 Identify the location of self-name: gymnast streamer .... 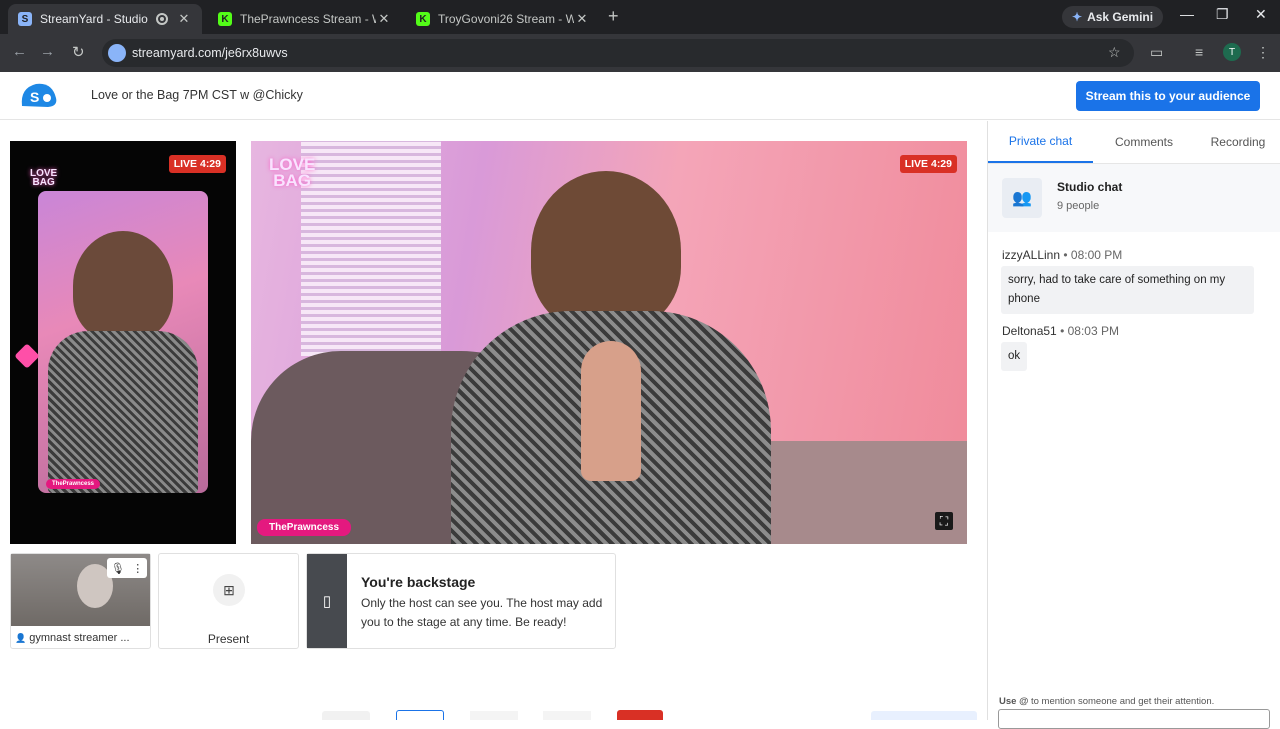
(79, 638).